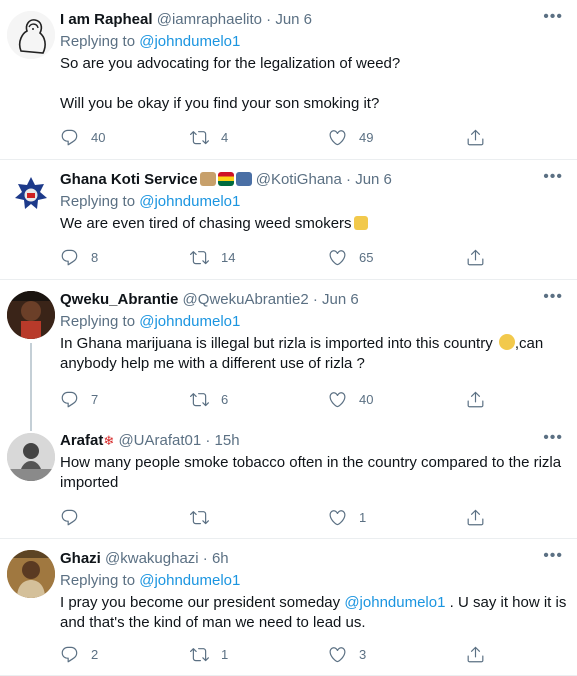 This screenshot has height=676, width=577. What do you see at coordinates (299, 179) in the screenshot?
I see `author-handle: @KotiGhana` at bounding box center [299, 179].